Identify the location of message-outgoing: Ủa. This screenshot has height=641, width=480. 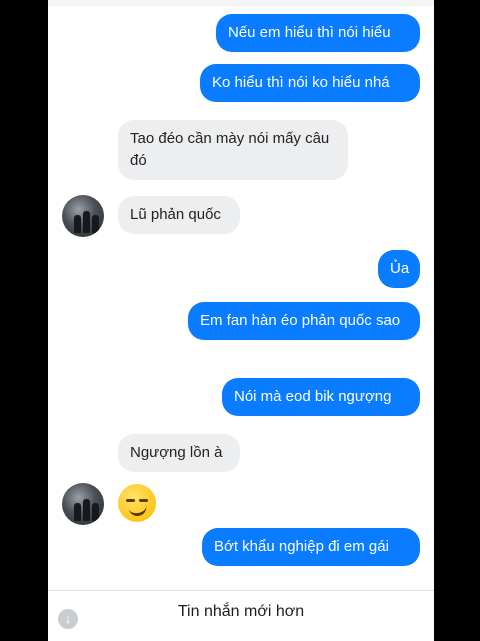
(399, 269).